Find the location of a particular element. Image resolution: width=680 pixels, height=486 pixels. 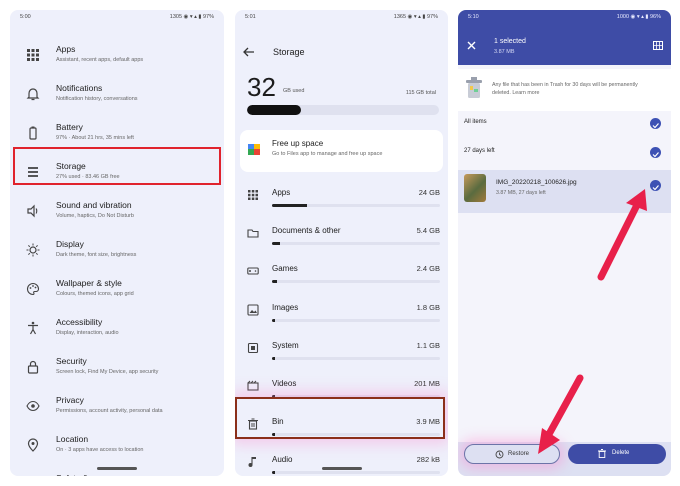

days-left-group-row: 27 days left is located at coordinates (564, 153).